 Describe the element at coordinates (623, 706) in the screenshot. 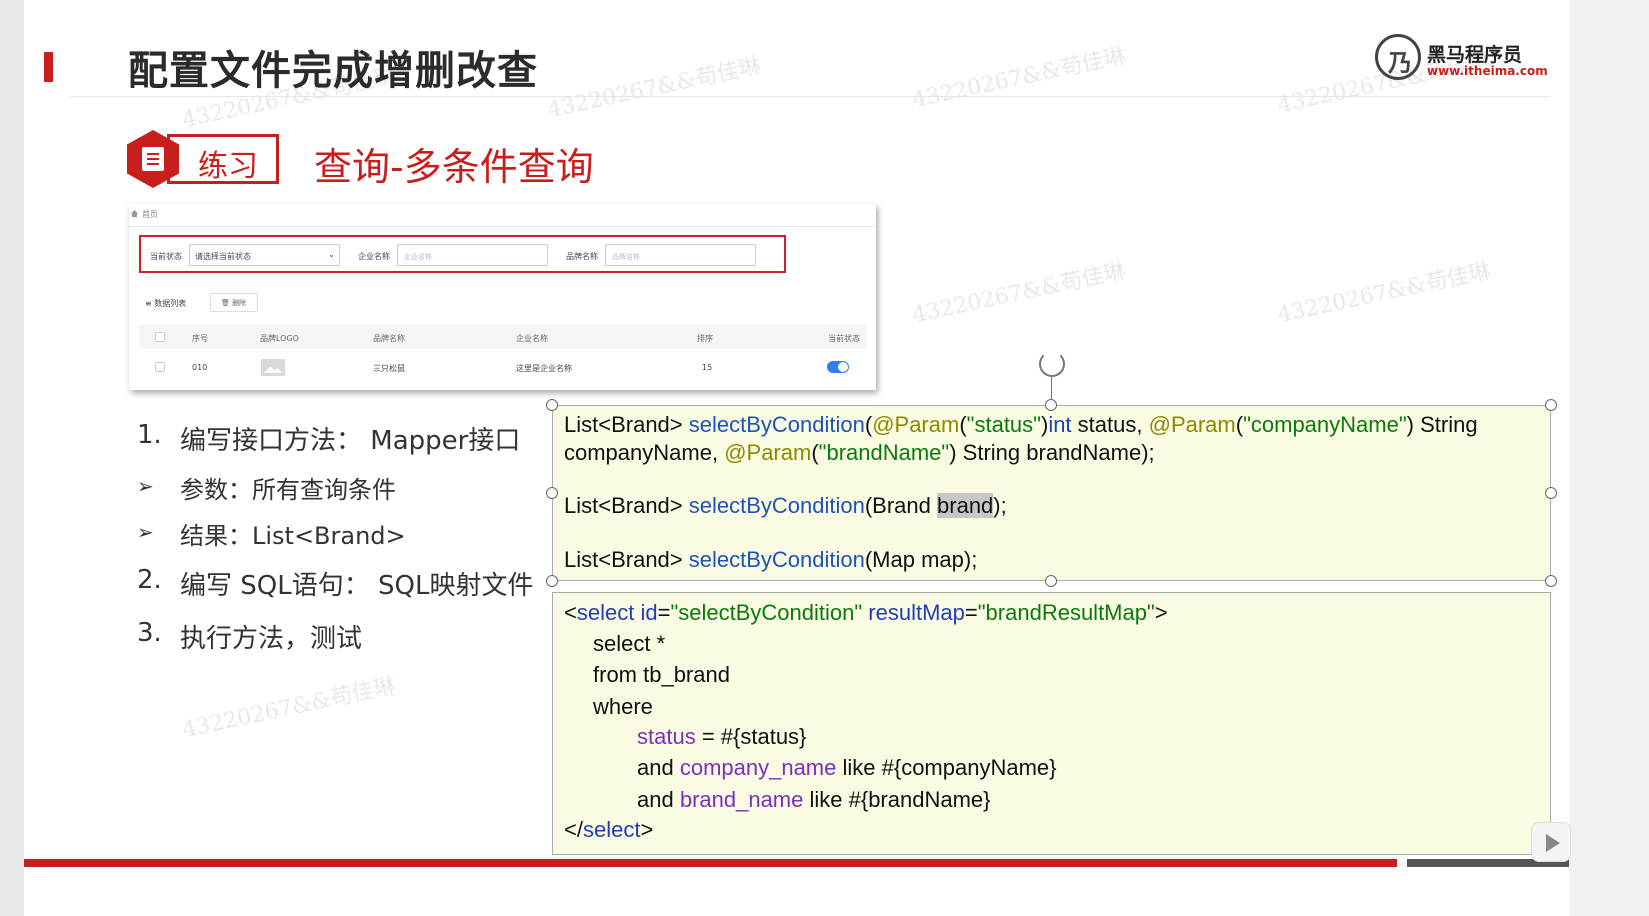

I see `code-line: where` at that location.